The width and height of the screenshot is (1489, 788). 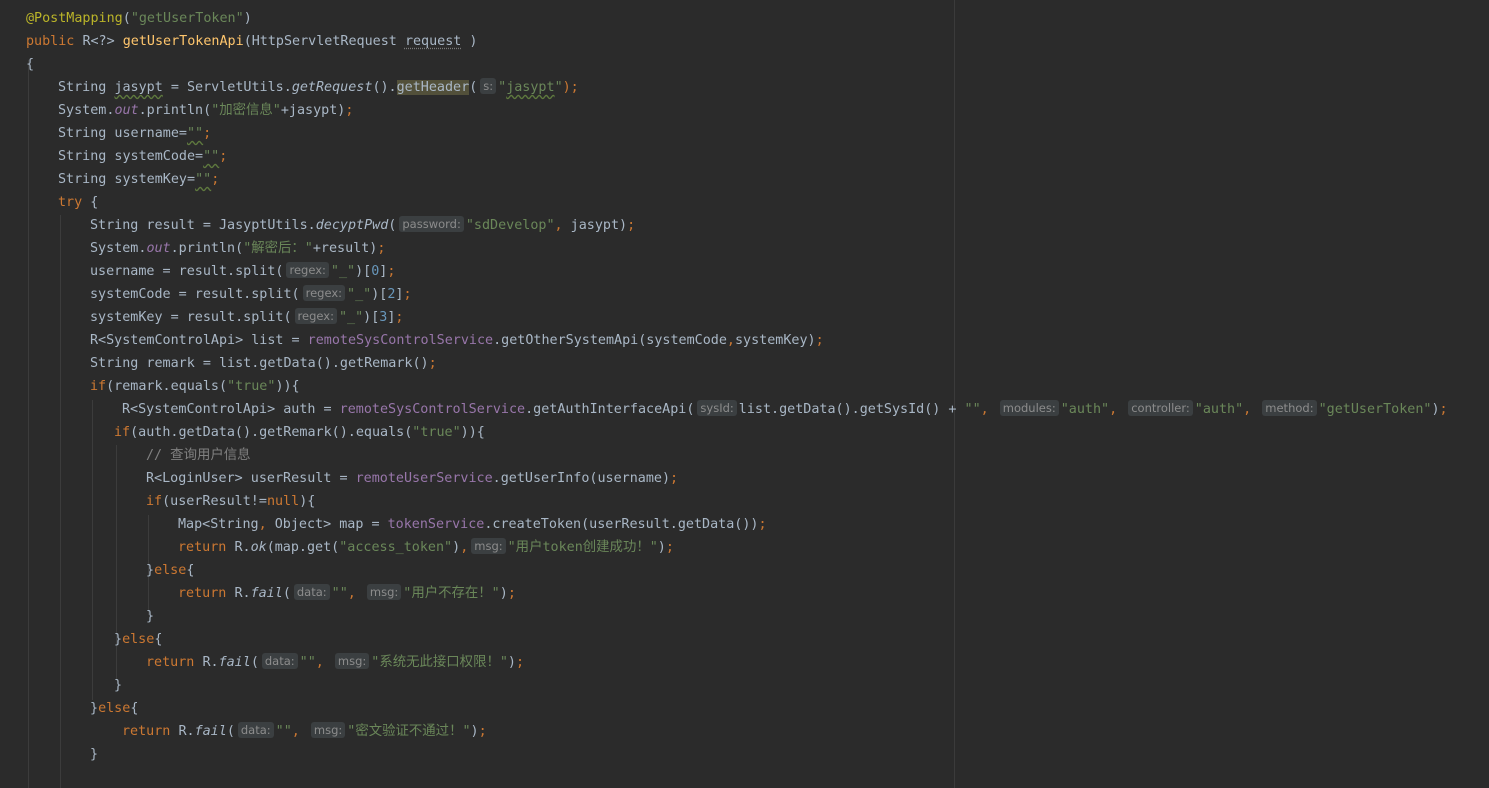 What do you see at coordinates (324, 293) in the screenshot?
I see `parameter-hint: regex:` at bounding box center [324, 293].